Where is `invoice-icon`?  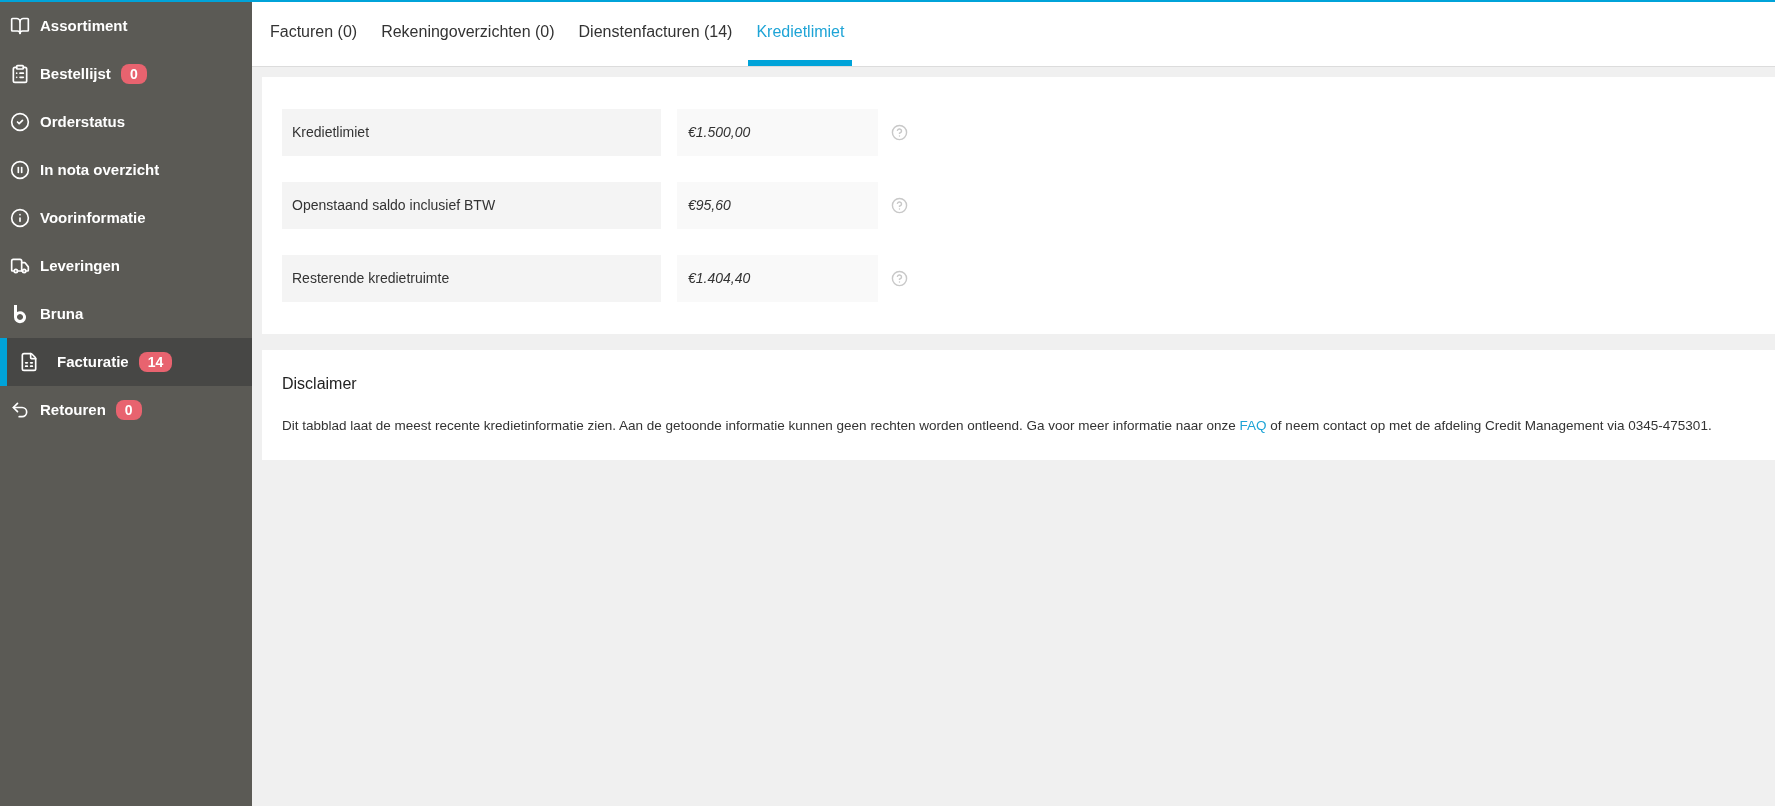 invoice-icon is located at coordinates (29, 362).